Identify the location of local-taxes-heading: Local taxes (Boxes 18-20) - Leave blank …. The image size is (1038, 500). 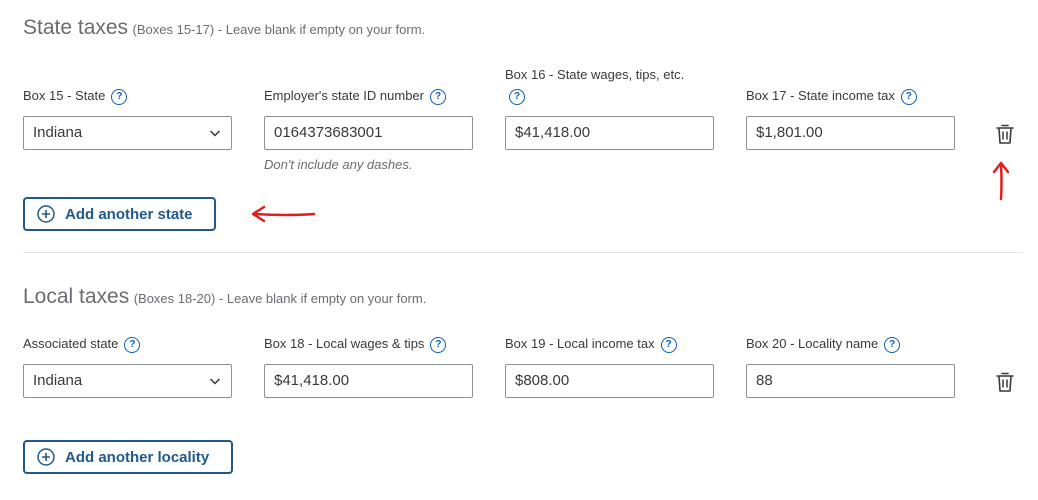
(224, 297).